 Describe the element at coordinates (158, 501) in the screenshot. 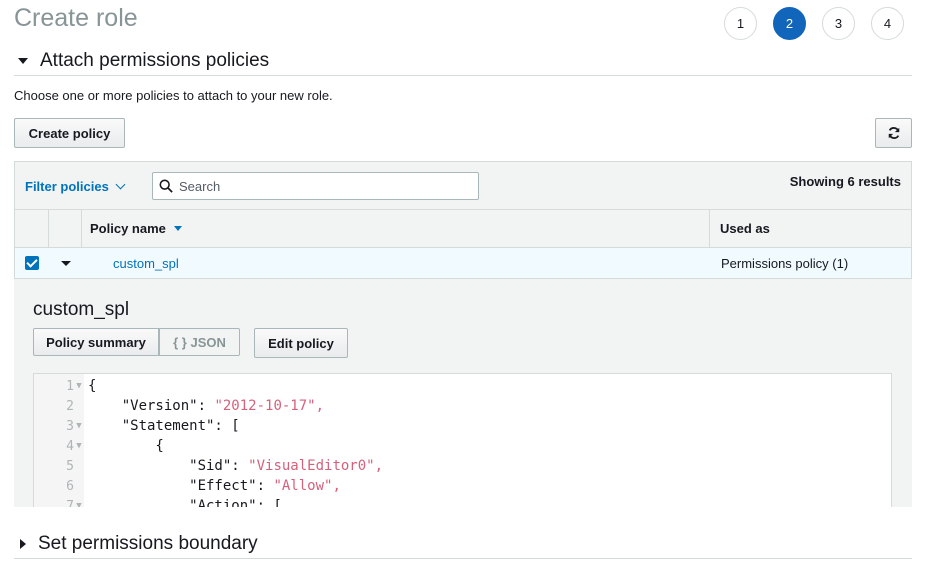

I see `code-line: 7 ▼ "Action": [` at that location.